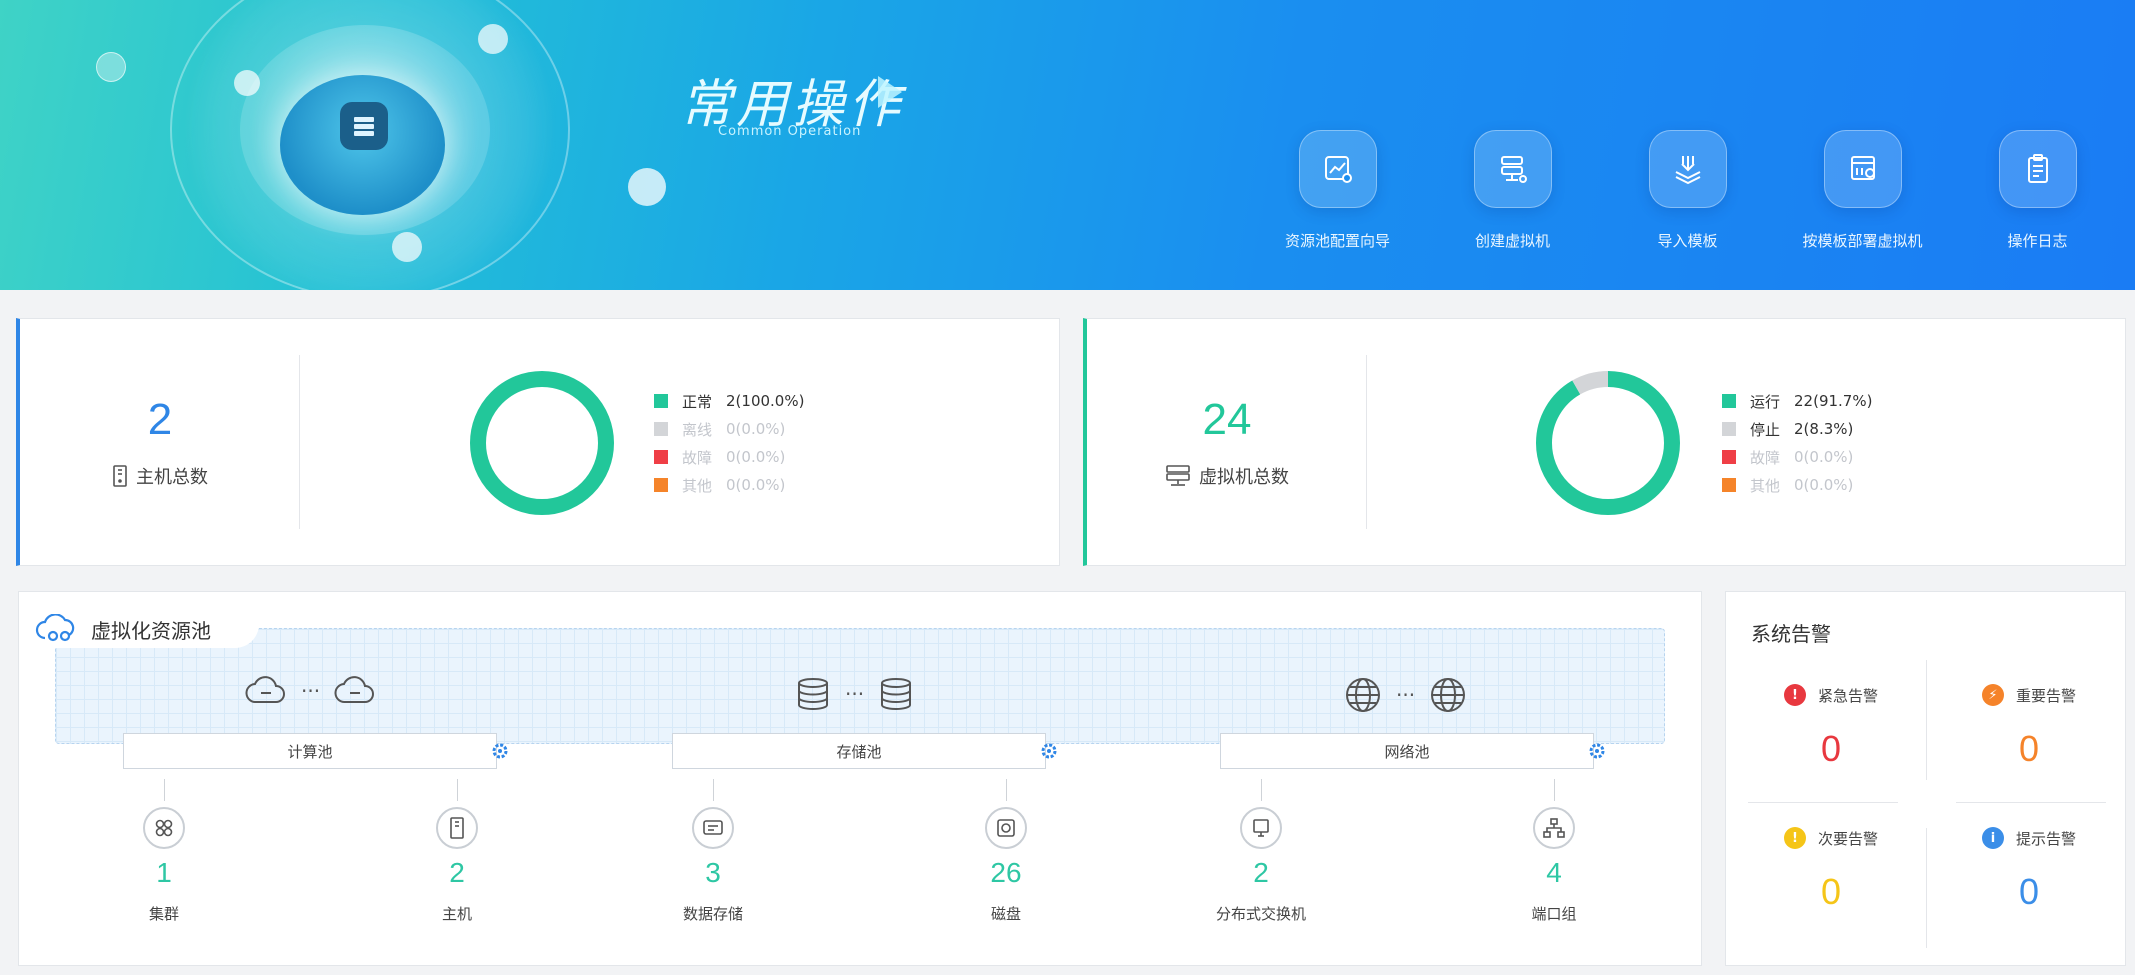 The height and width of the screenshot is (975, 2135). I want to click on resource-host: 2 主机, so click(457, 865).